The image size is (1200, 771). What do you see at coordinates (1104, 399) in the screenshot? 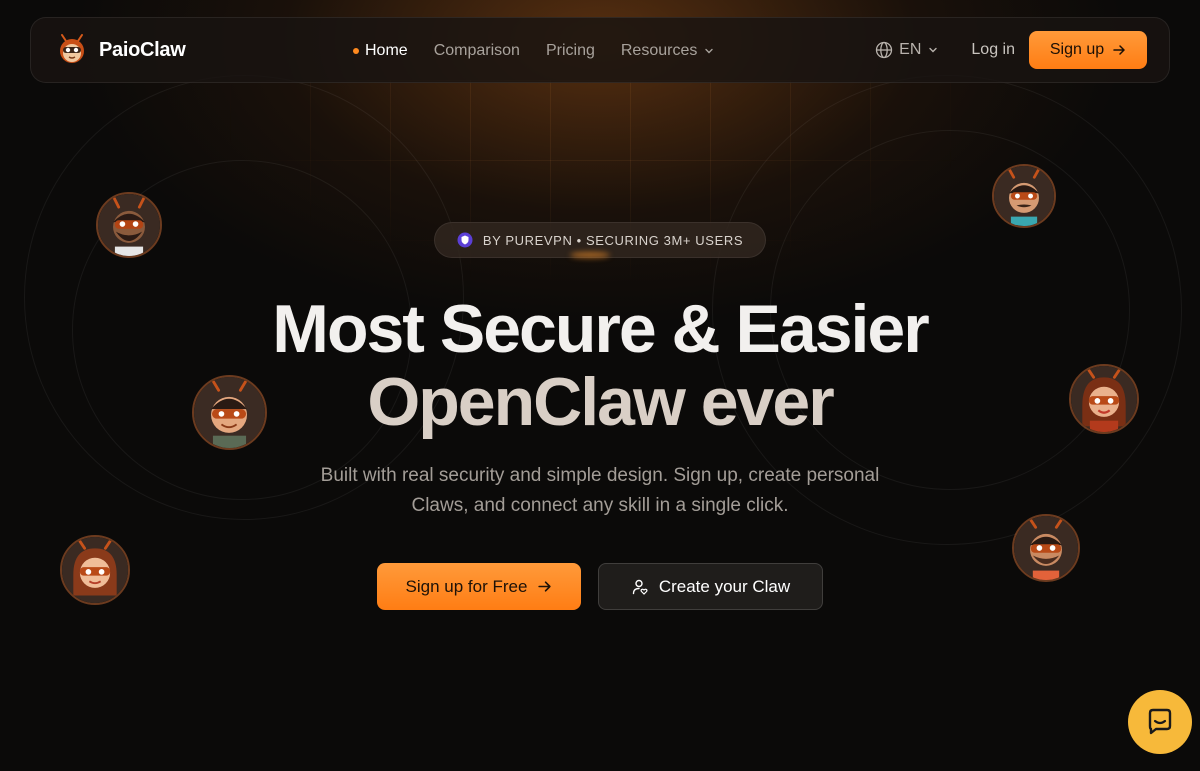
I see `avatar-woman-glasses-right` at bounding box center [1104, 399].